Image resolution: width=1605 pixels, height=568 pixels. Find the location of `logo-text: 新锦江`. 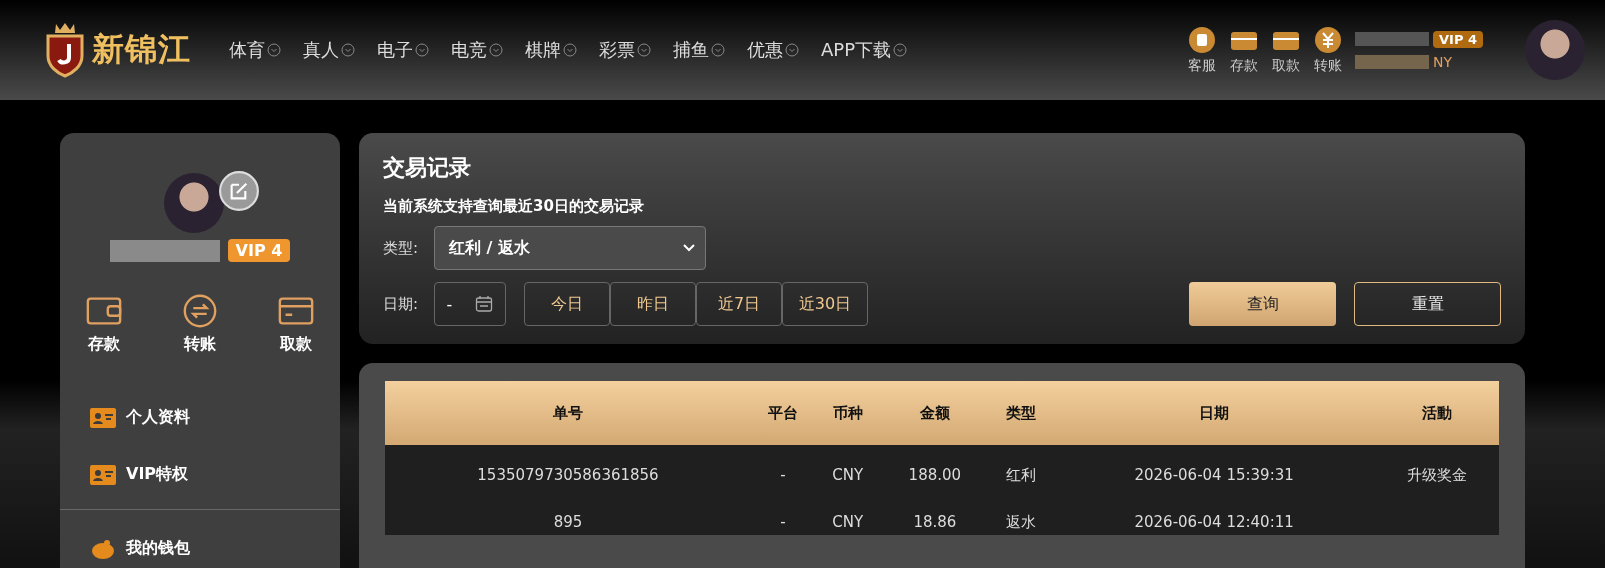

logo-text: 新锦江 is located at coordinates (141, 50).